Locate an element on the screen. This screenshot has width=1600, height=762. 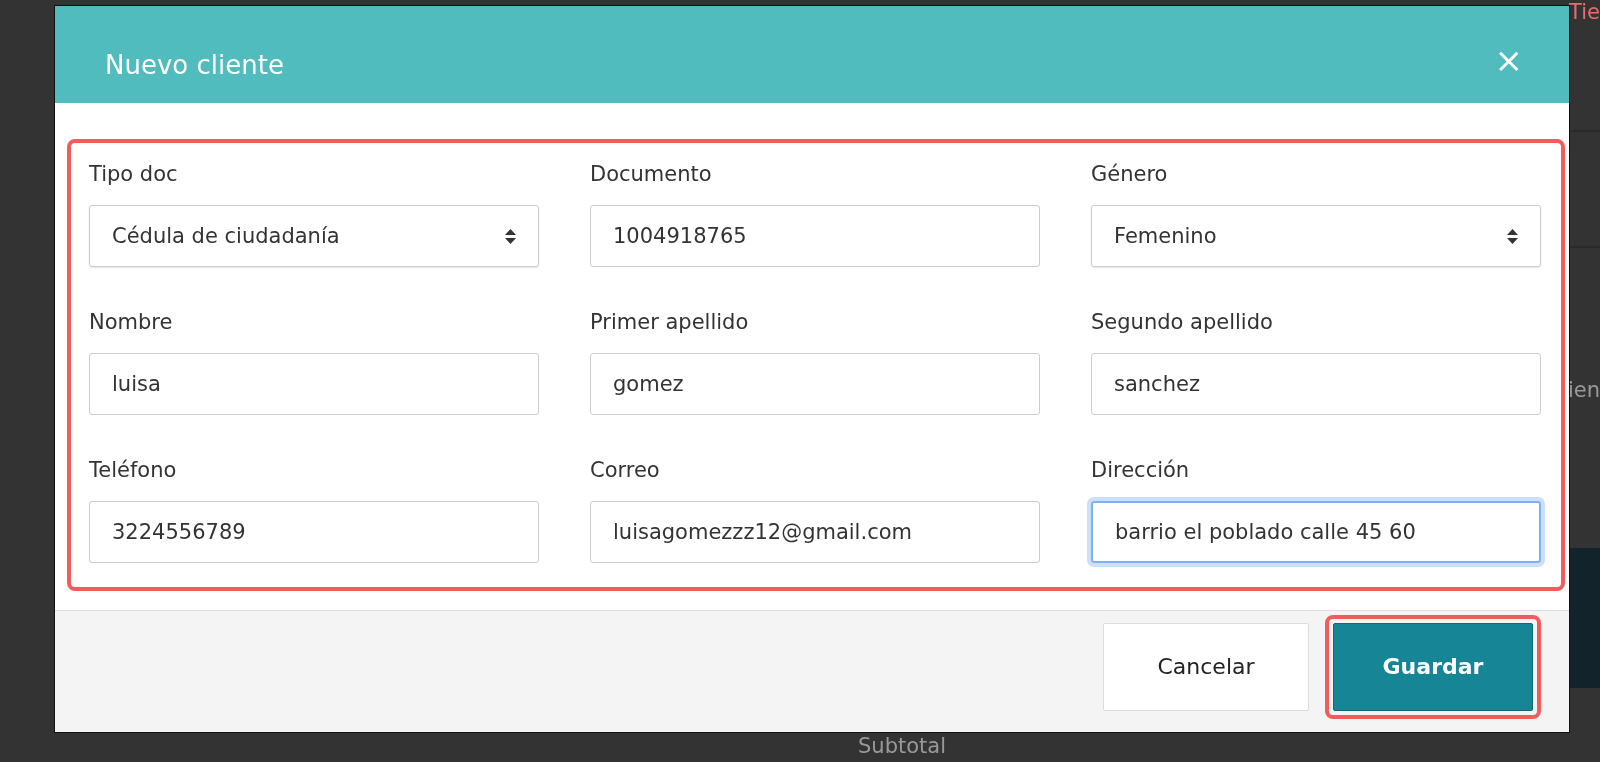
field-label: Correo is located at coordinates (625, 470).